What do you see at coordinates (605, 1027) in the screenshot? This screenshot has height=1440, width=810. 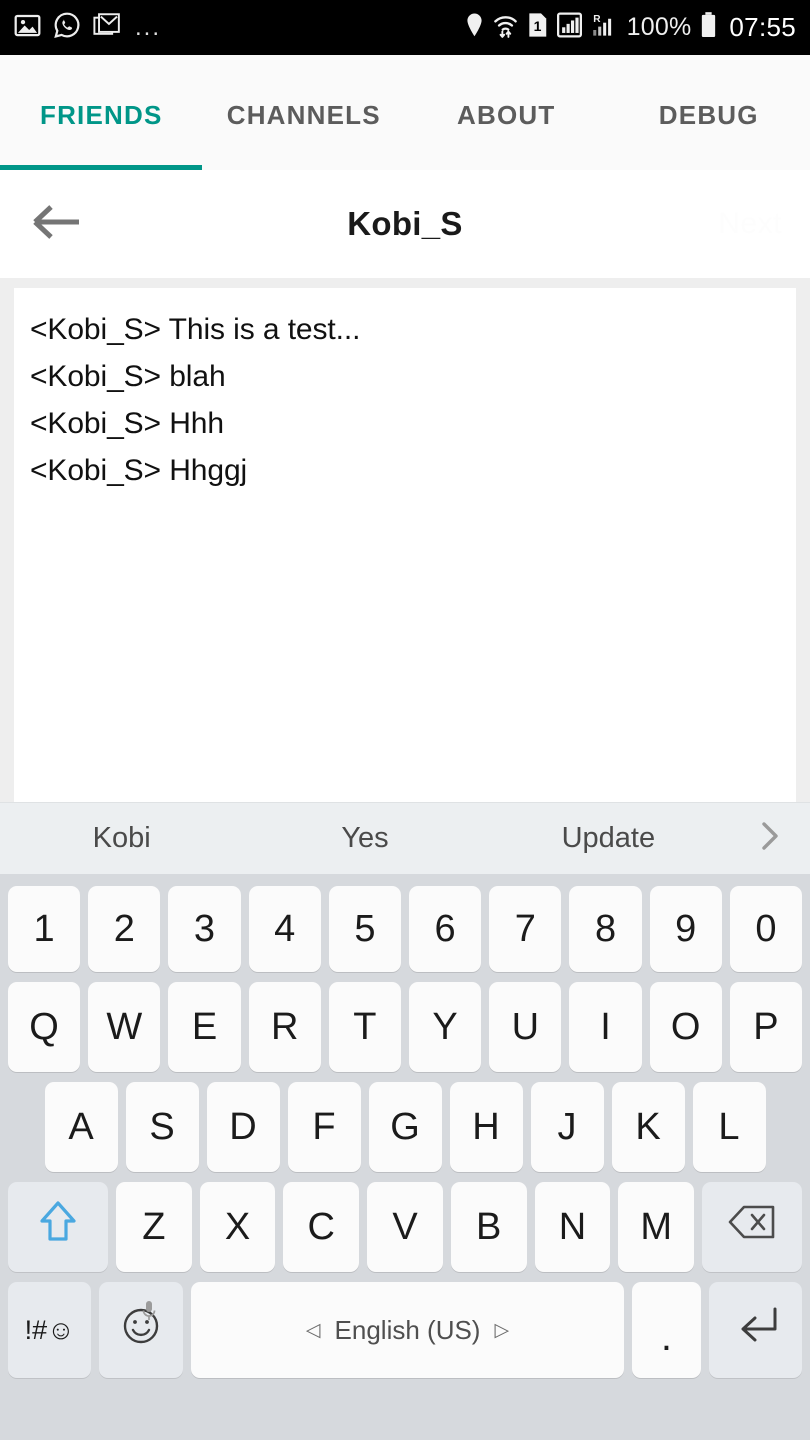 I see `key-i: I` at bounding box center [605, 1027].